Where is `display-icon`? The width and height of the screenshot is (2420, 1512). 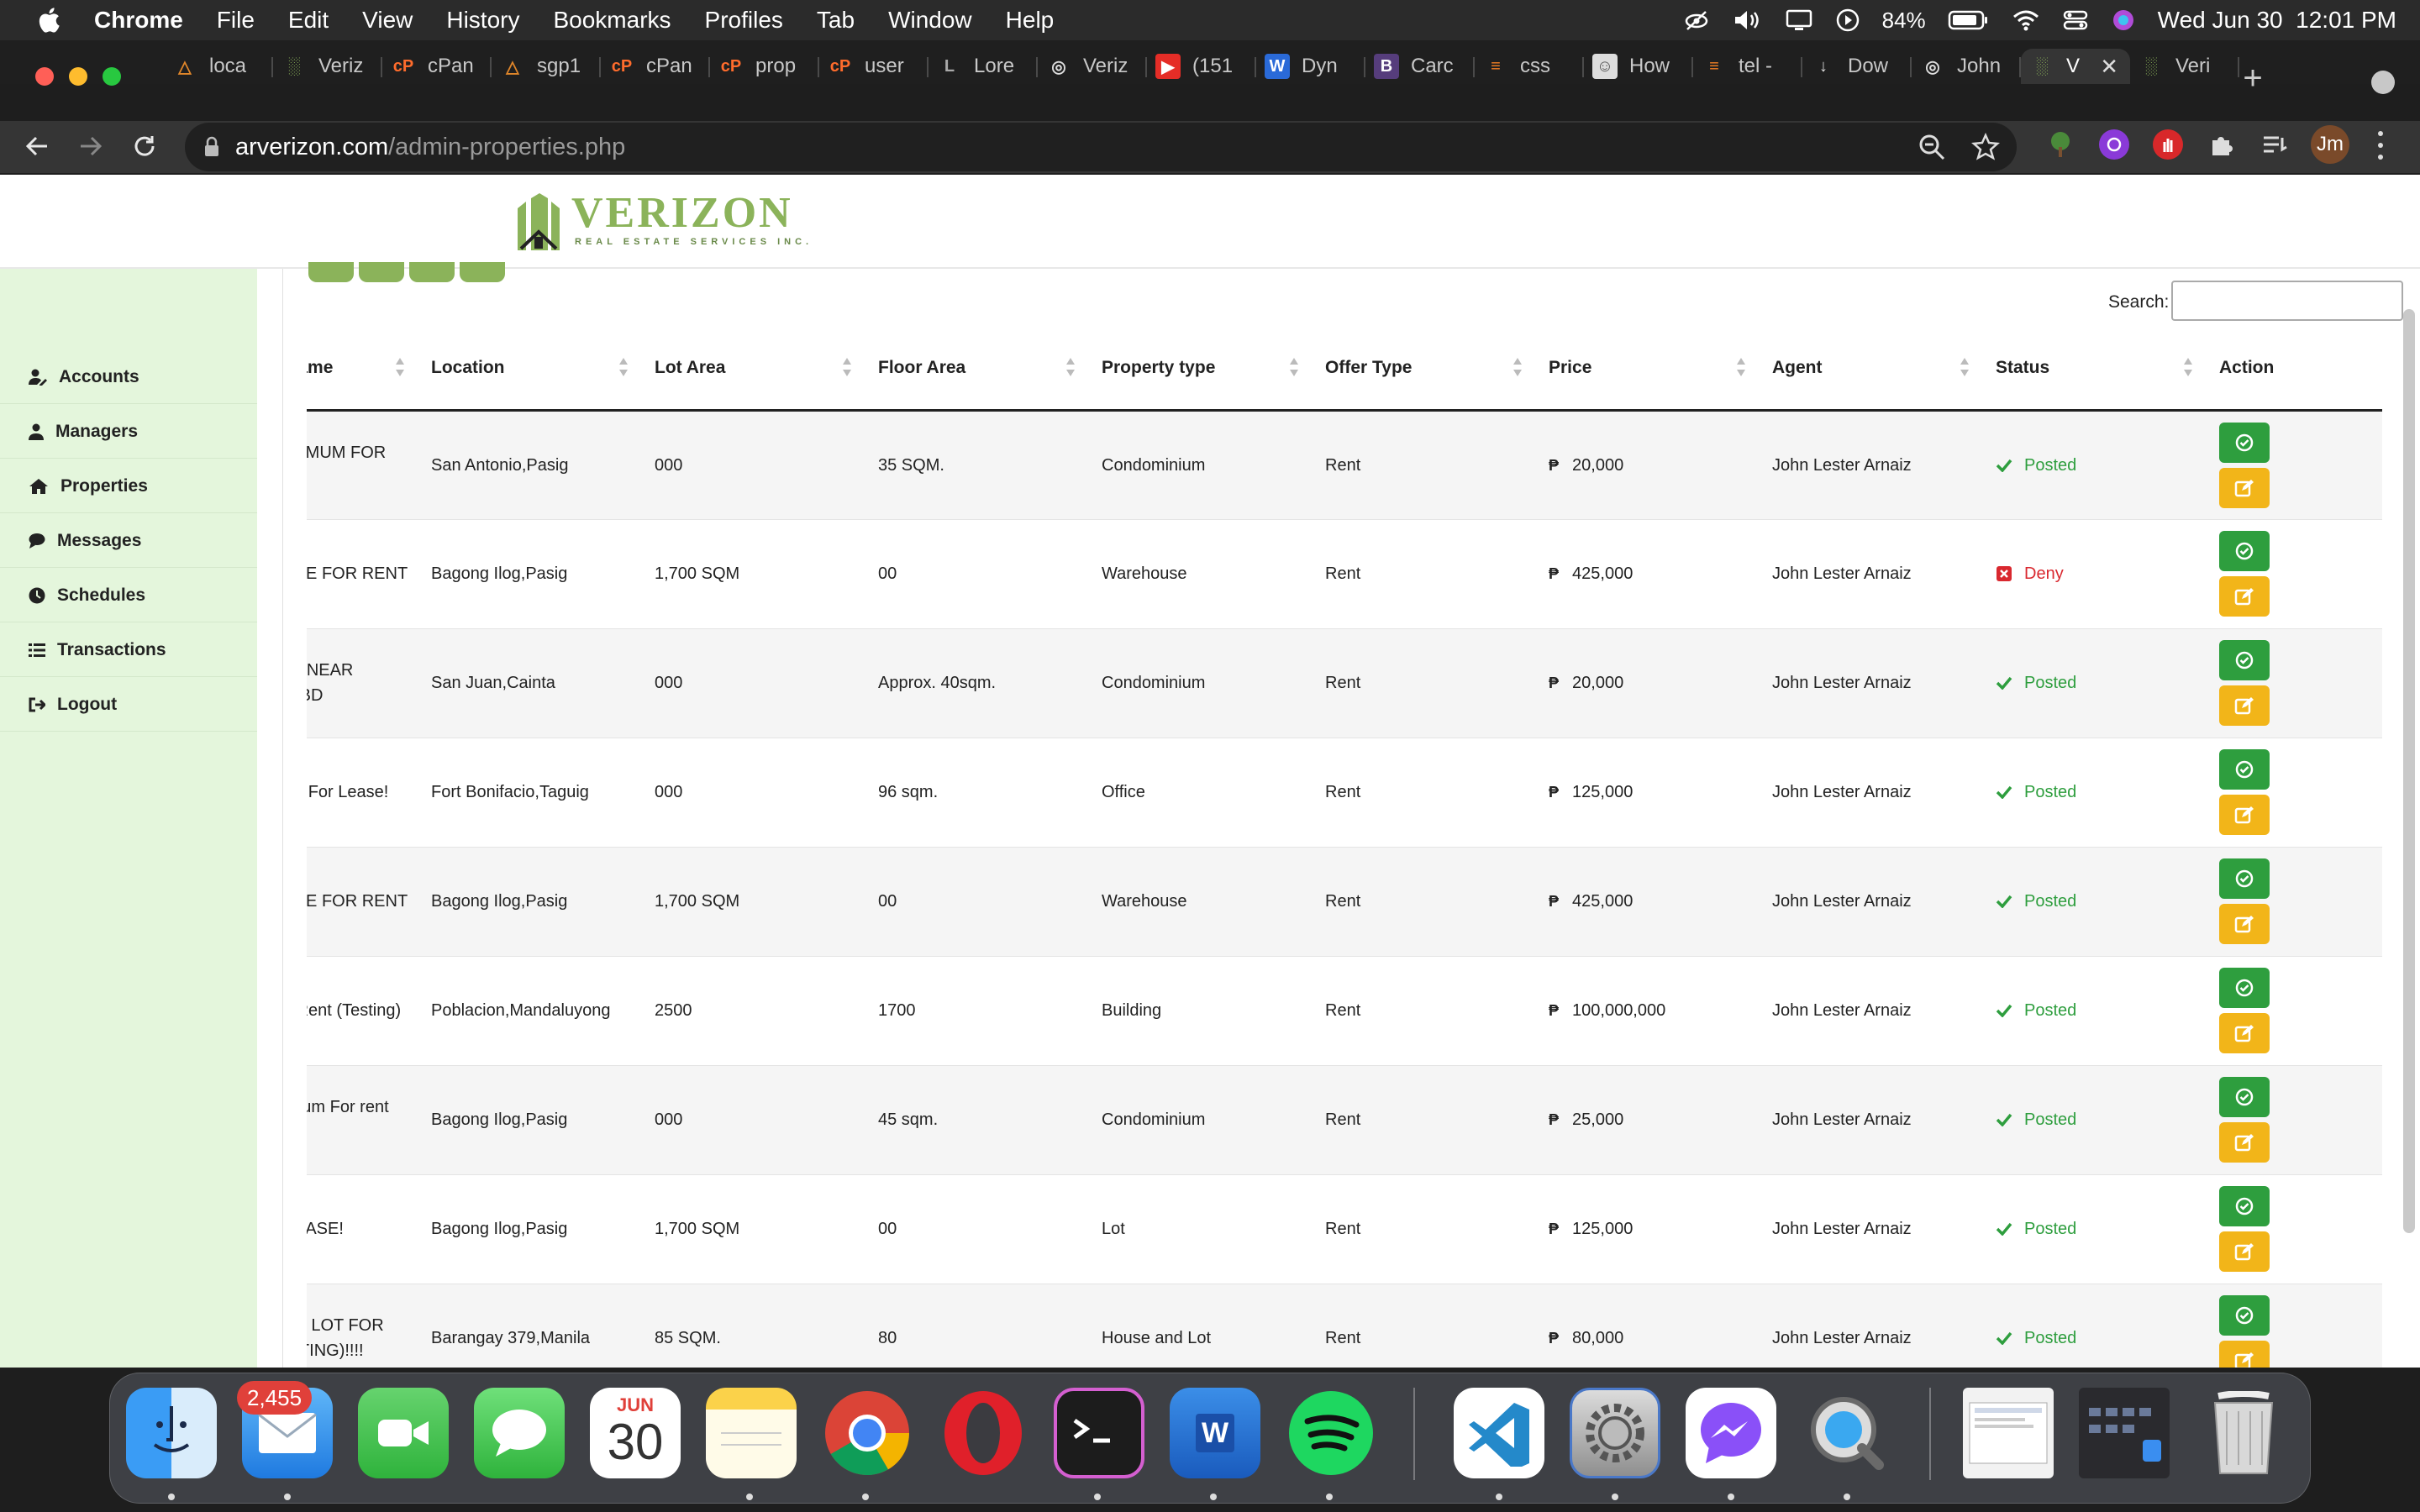 display-icon is located at coordinates (1799, 20).